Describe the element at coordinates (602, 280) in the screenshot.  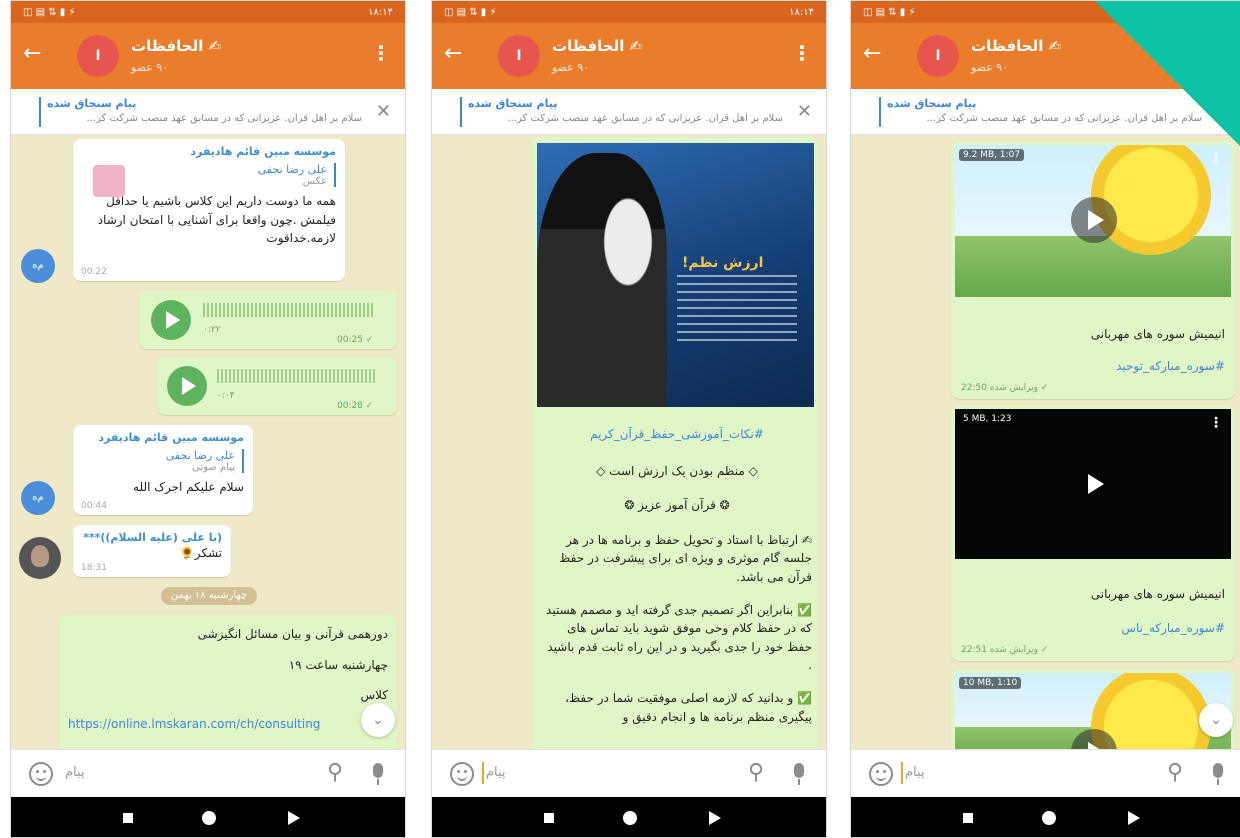
I see `poster-figure` at that location.